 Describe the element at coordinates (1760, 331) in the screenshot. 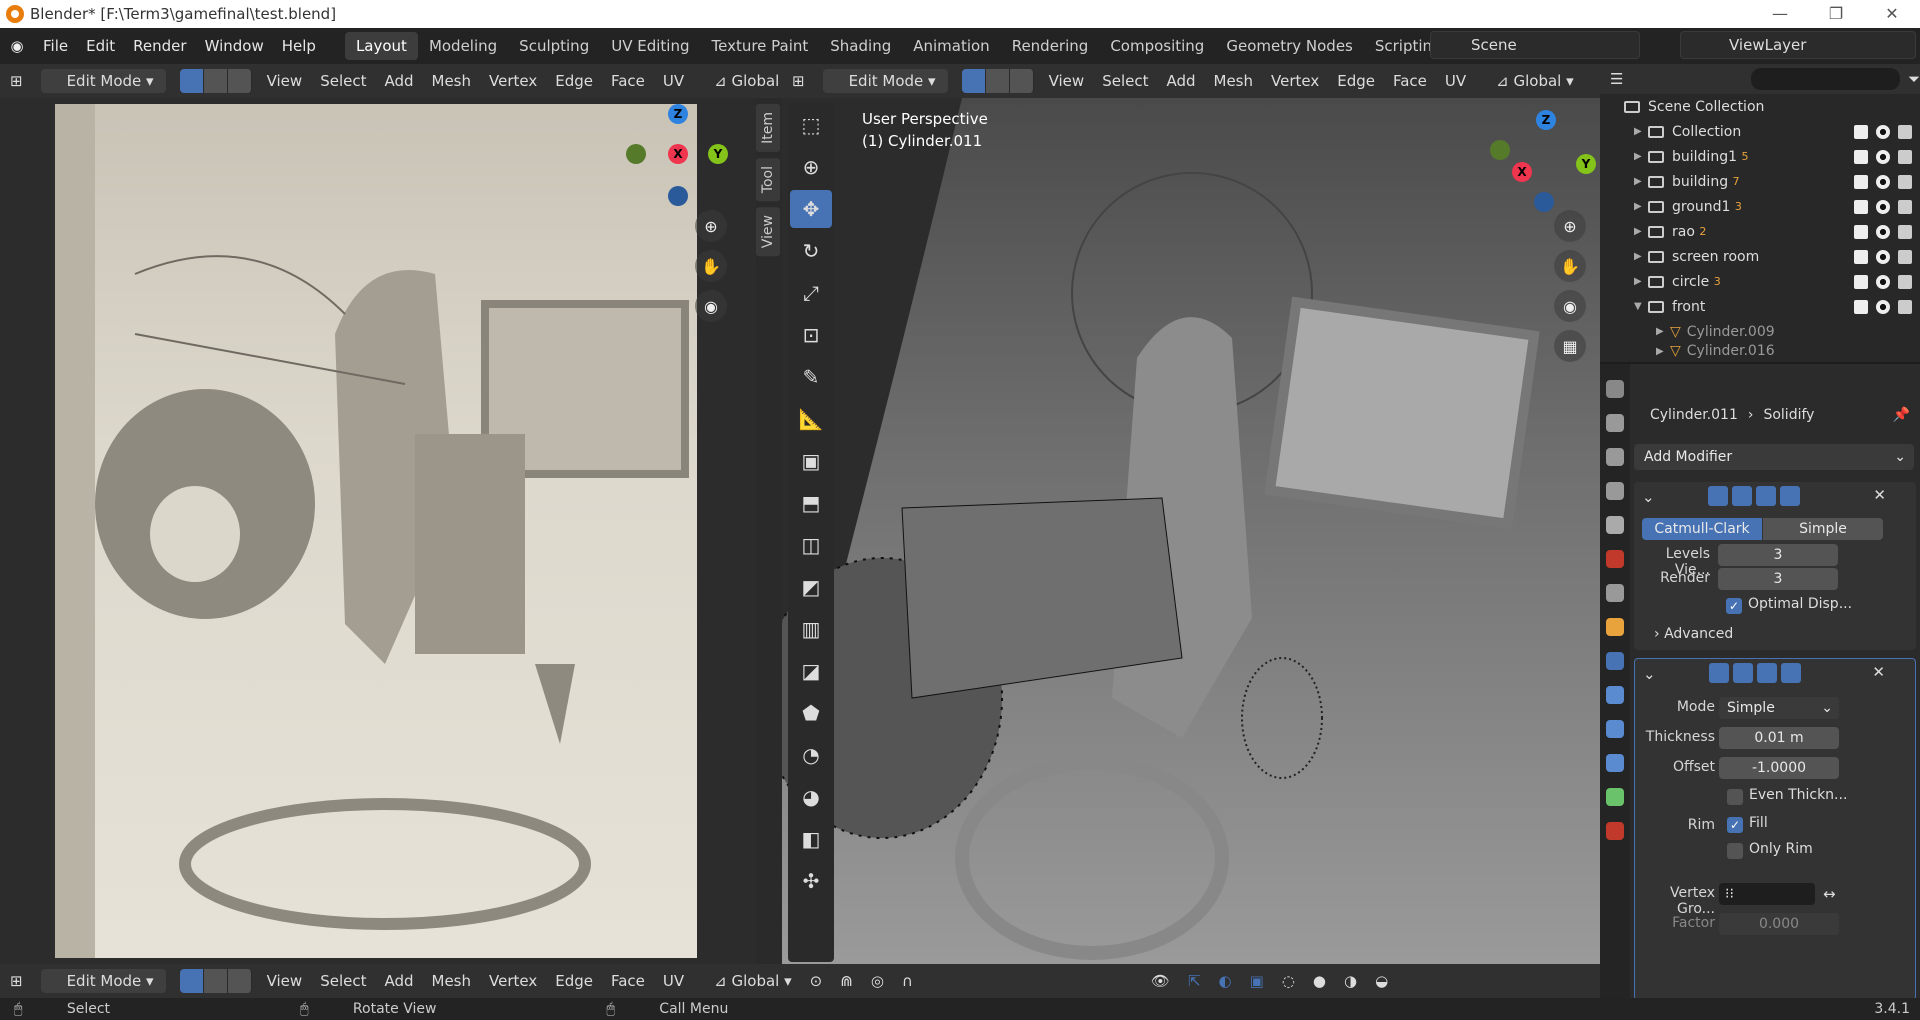

I see `outliner-item: ▶ ▽ Cylinder.009` at that location.